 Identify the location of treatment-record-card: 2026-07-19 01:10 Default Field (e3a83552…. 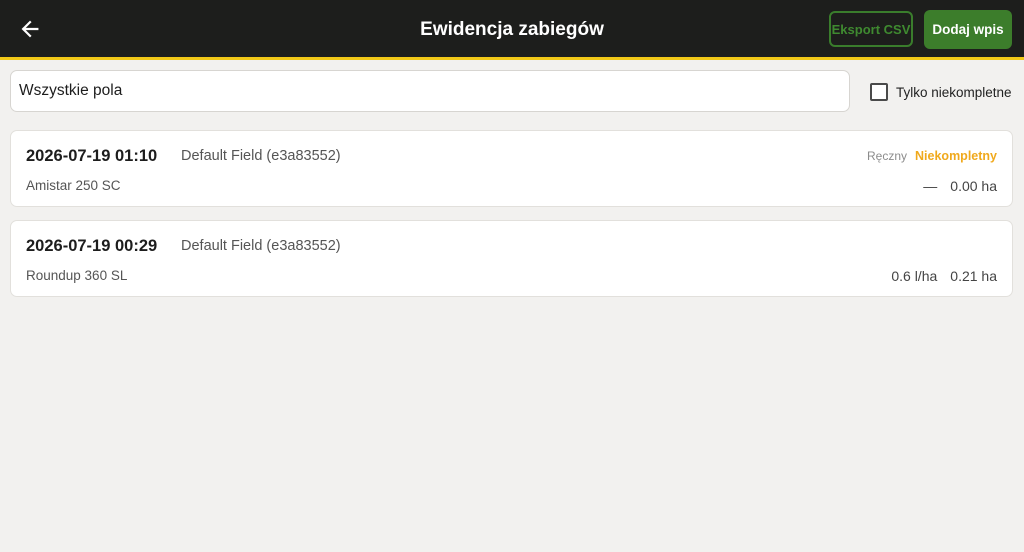
(511, 168).